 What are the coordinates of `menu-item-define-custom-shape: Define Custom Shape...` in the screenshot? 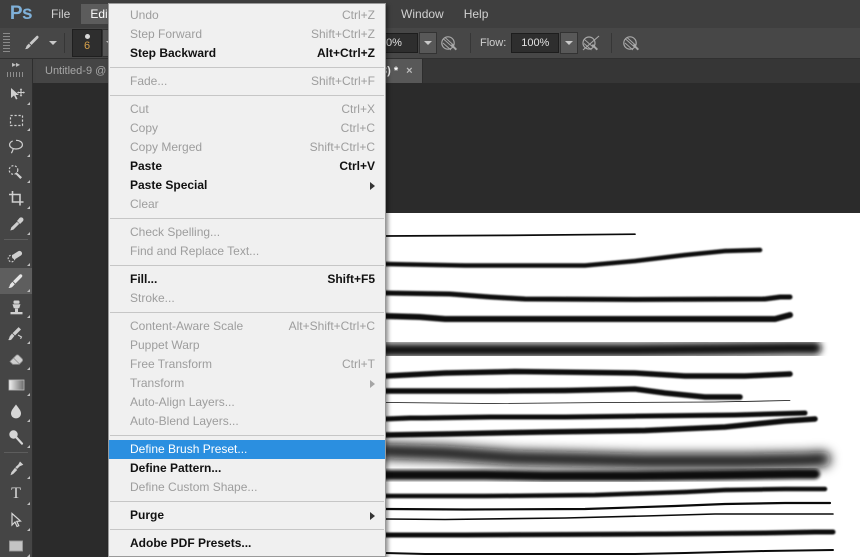 It's located at (247, 487).